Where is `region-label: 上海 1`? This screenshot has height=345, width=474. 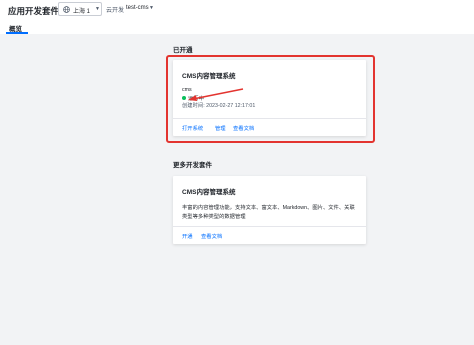
region-label: 上海 1 is located at coordinates (82, 12).